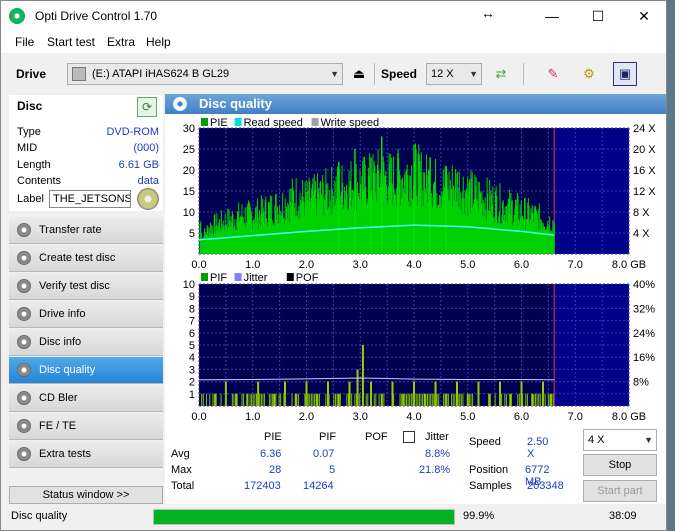  Describe the element at coordinates (86, 342) in the screenshot. I see `nav-item-disc-info: Disc info` at that location.